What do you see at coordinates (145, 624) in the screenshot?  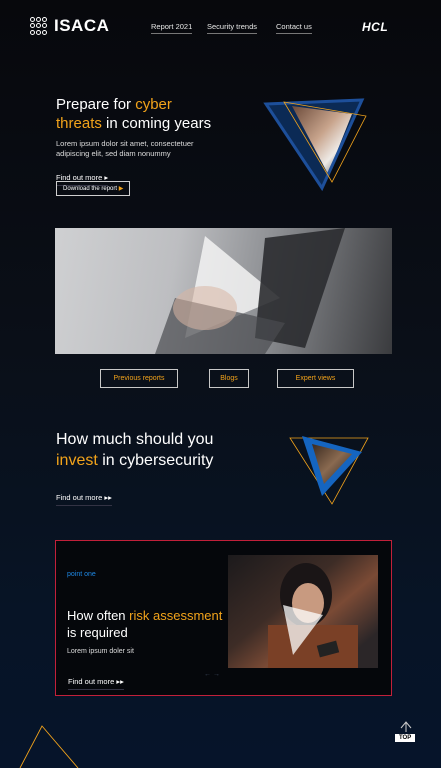 I see `card-title: How often risk assessment is required` at bounding box center [145, 624].